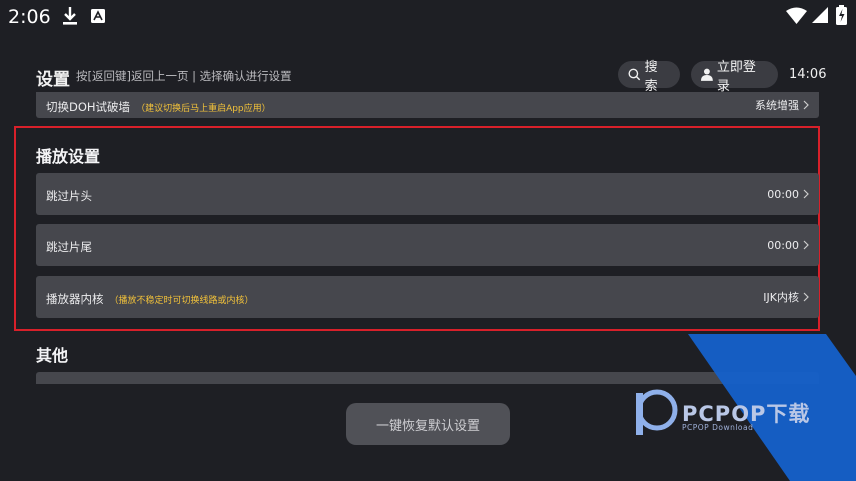  I want to click on doh-setting-note: （建议切换后马上重启App应用）, so click(203, 108).